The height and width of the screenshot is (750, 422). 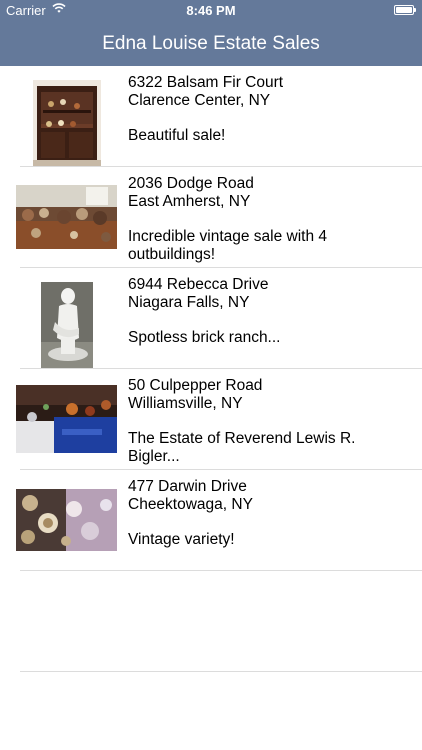 What do you see at coordinates (189, 302) in the screenshot?
I see `city-state: Niagara Falls, NY` at bounding box center [189, 302].